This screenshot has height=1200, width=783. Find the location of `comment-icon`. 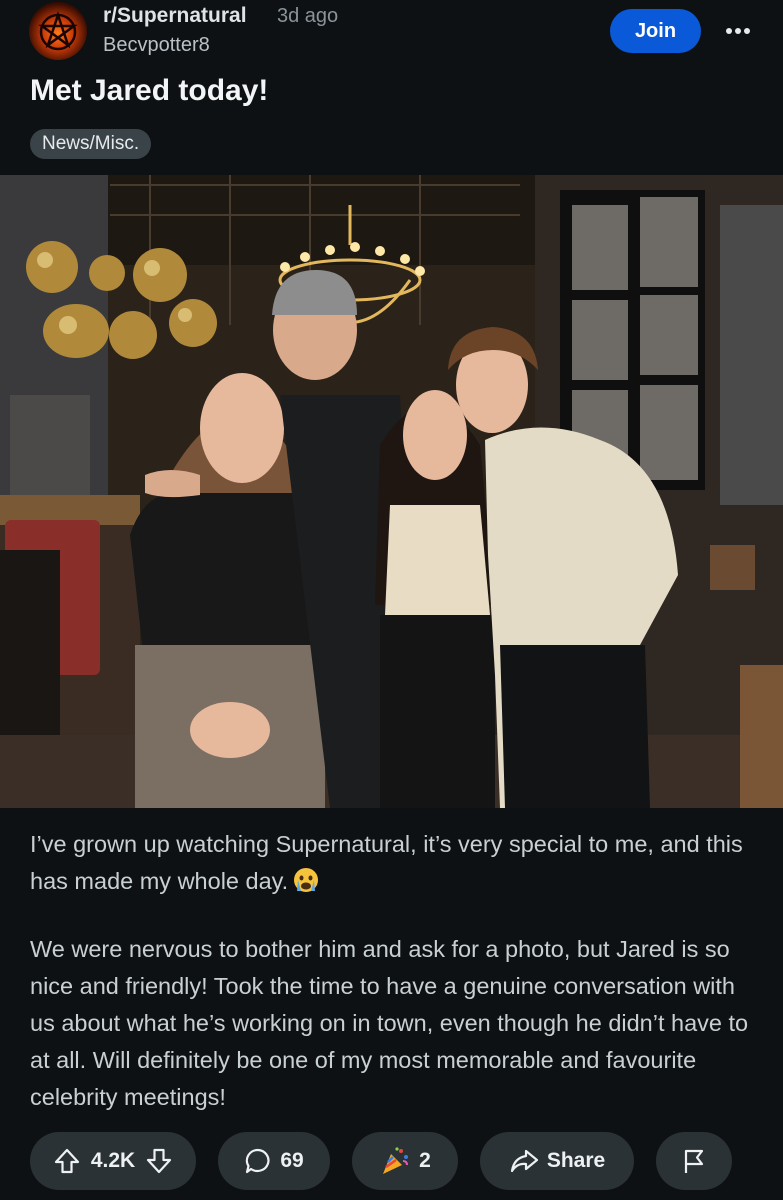

comment-icon is located at coordinates (258, 1161).